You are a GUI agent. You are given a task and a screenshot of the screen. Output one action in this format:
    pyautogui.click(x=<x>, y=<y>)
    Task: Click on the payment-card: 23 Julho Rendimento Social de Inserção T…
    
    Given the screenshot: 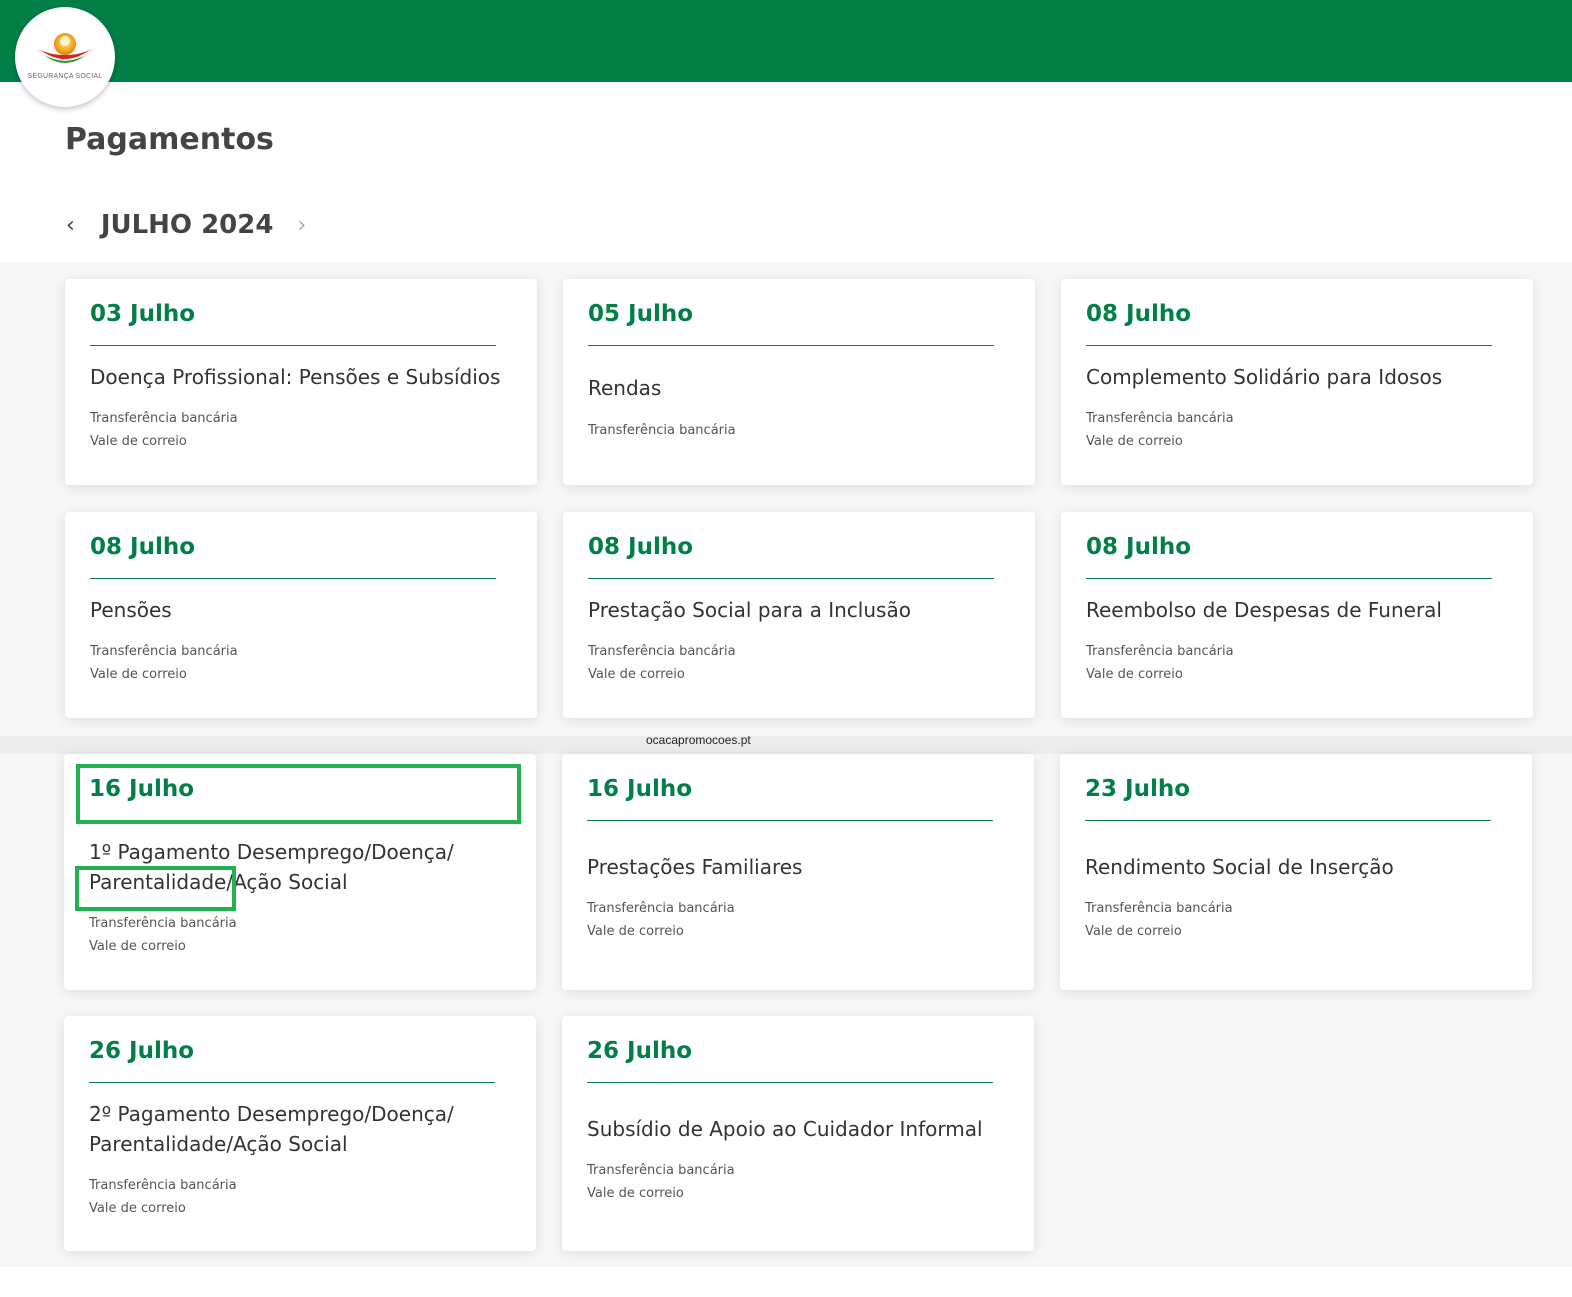 What is the action you would take?
    pyautogui.click(x=1296, y=872)
    